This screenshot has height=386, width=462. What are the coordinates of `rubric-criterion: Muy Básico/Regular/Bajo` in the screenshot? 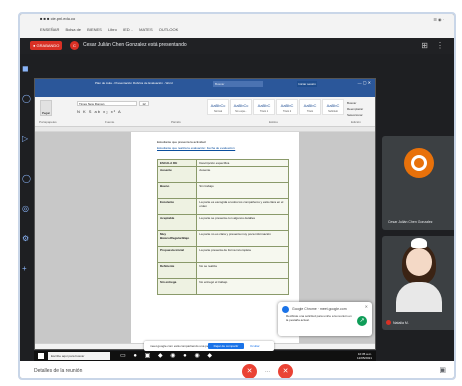 It's located at (177, 238).